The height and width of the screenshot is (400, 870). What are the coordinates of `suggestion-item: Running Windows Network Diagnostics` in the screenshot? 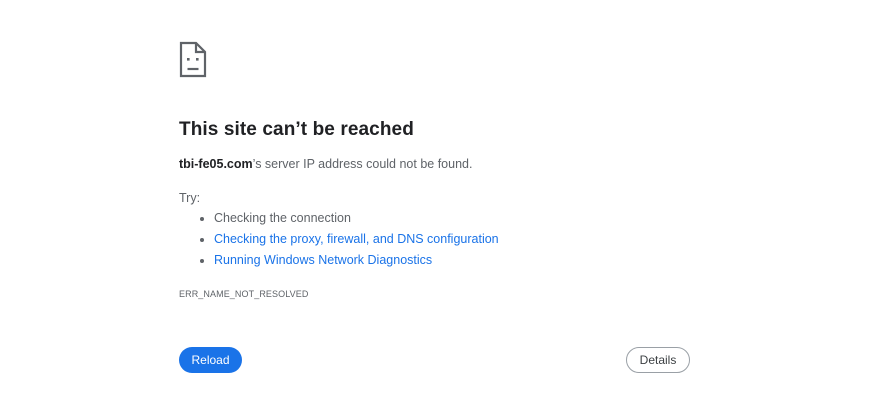 It's located at (356, 260).